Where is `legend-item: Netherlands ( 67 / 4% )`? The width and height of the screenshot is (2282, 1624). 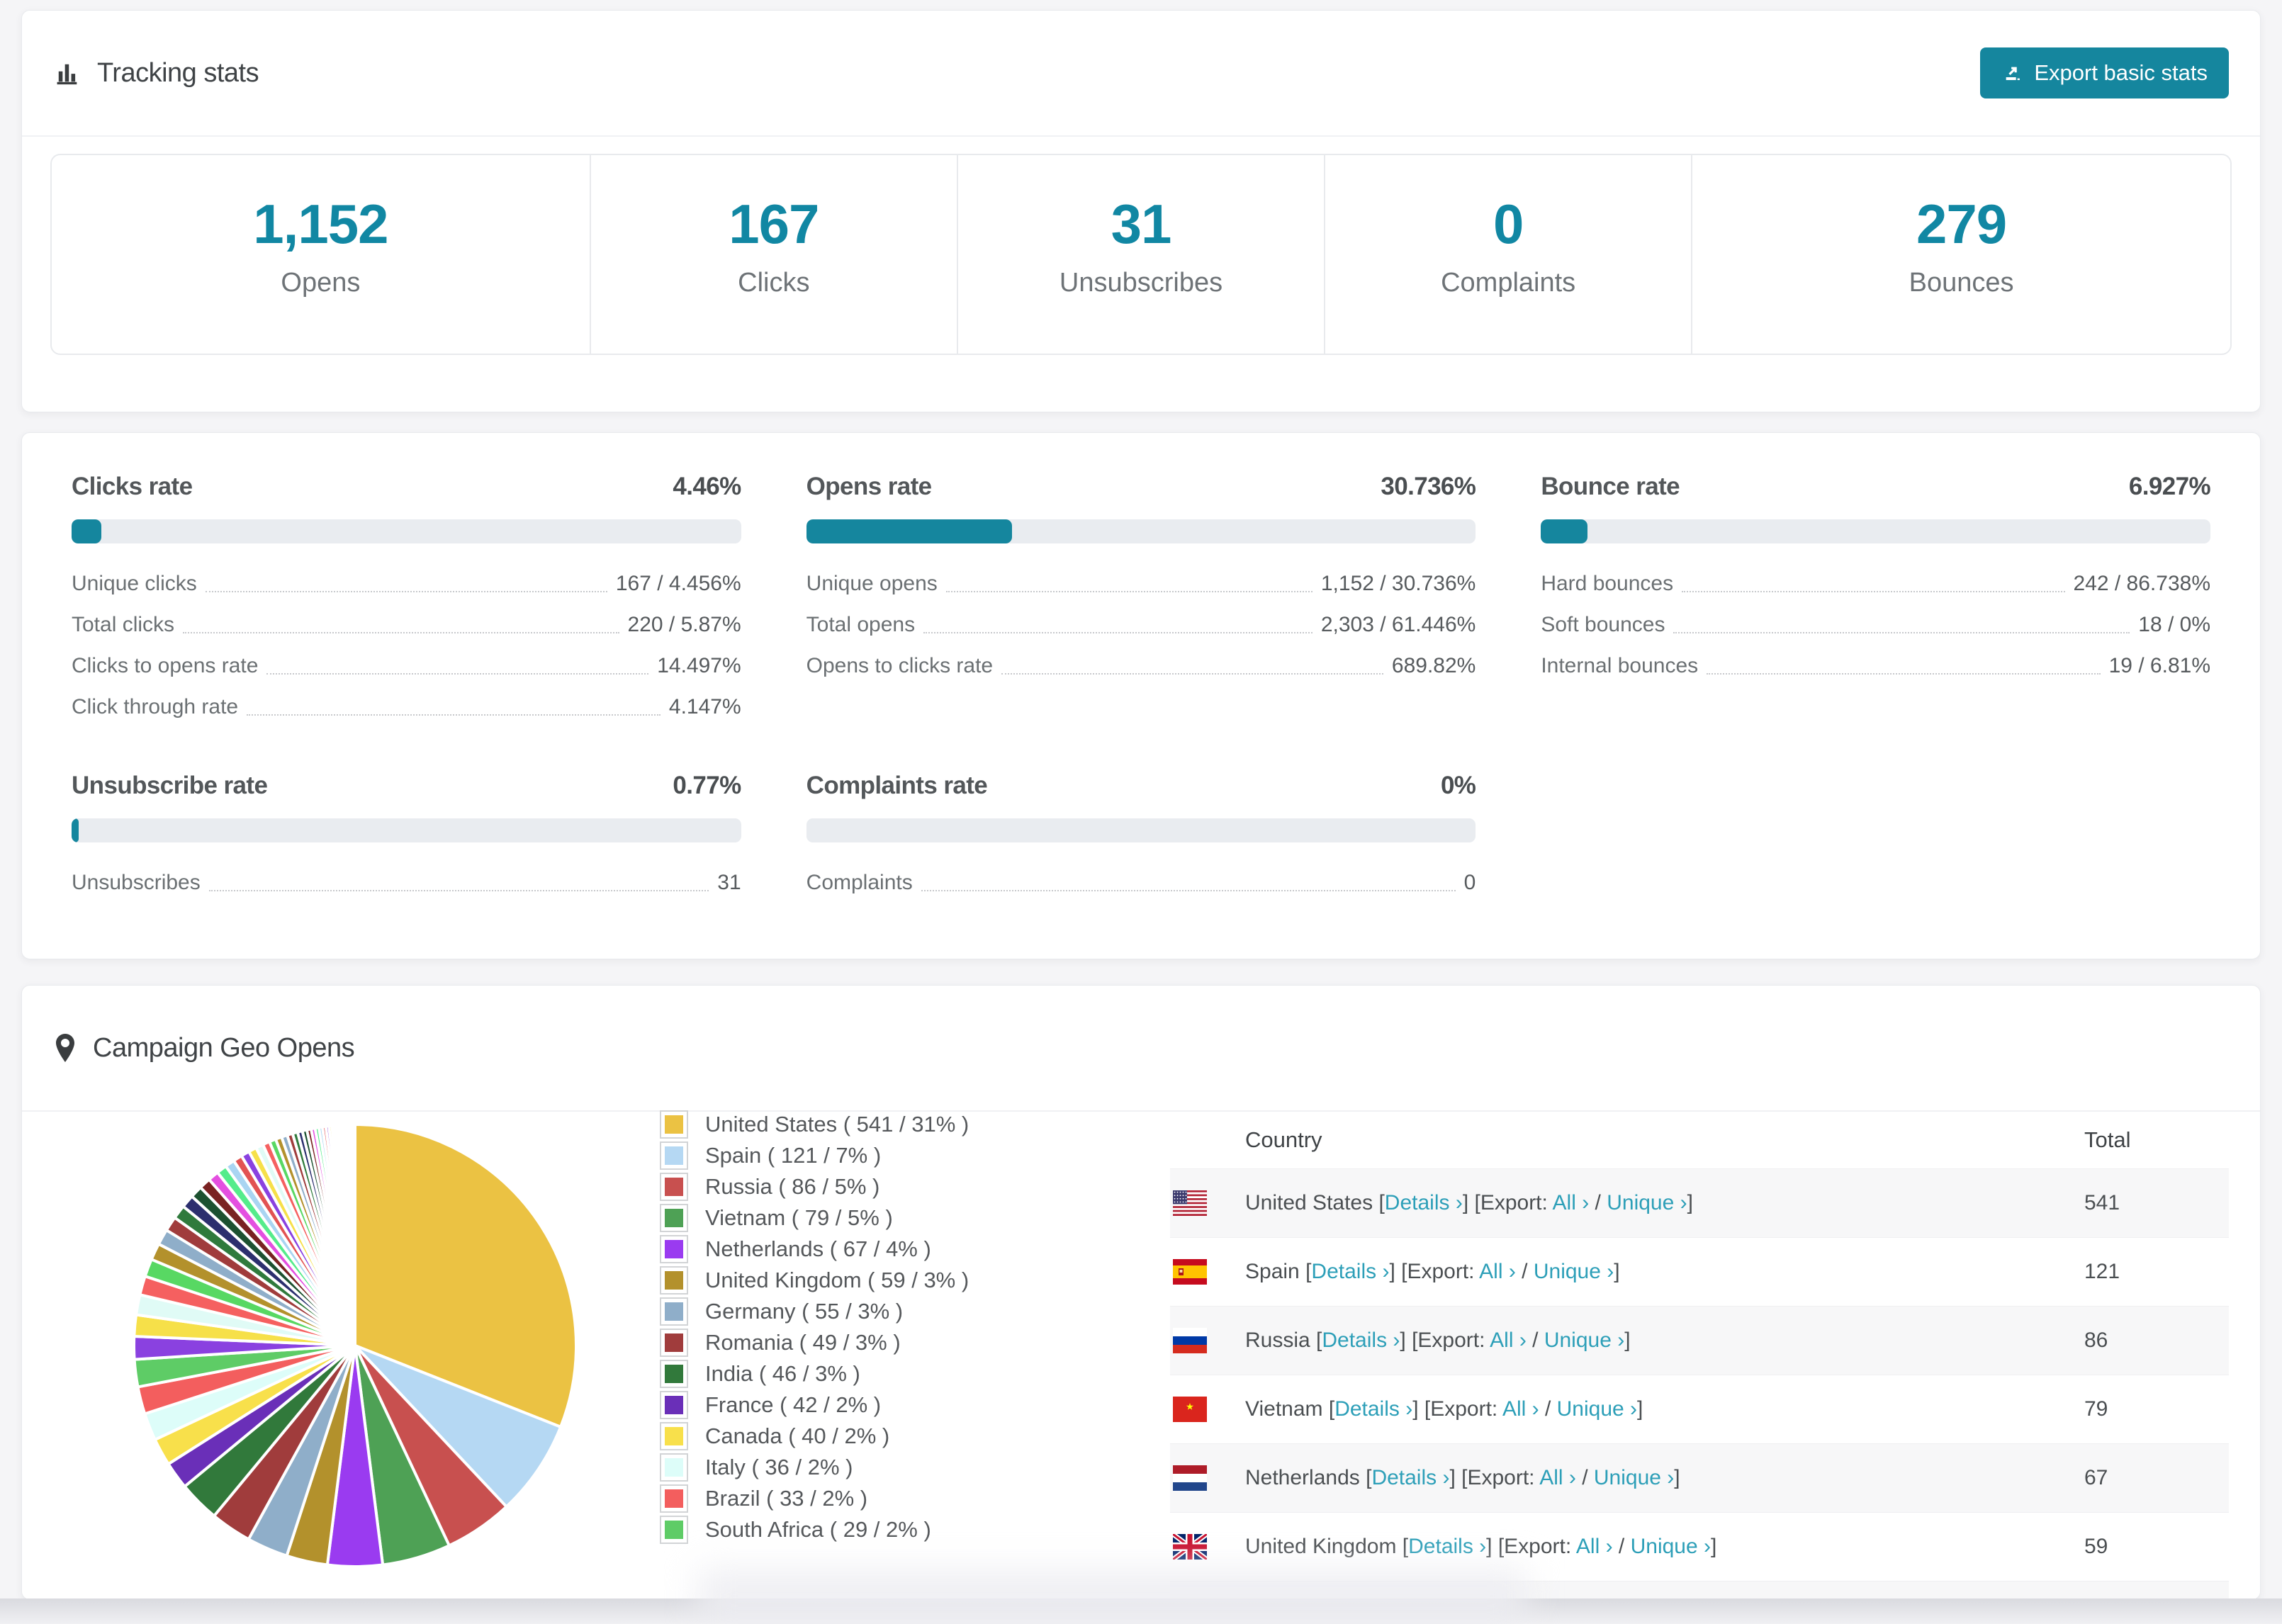
legend-item: Netherlands ( 67 / 4% ) is located at coordinates (908, 1249).